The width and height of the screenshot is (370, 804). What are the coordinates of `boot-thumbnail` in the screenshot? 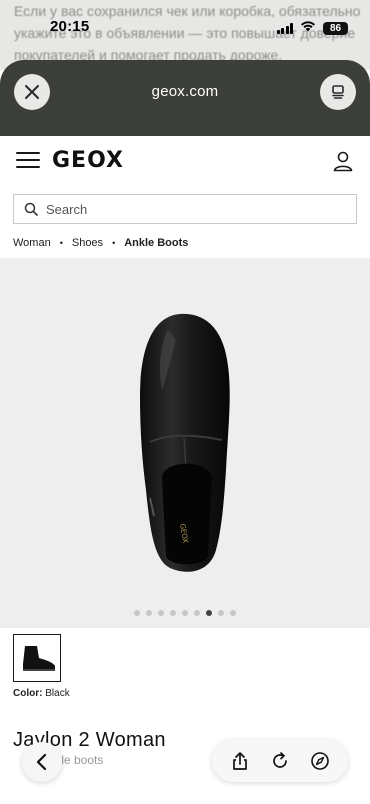 It's located at (39, 658).